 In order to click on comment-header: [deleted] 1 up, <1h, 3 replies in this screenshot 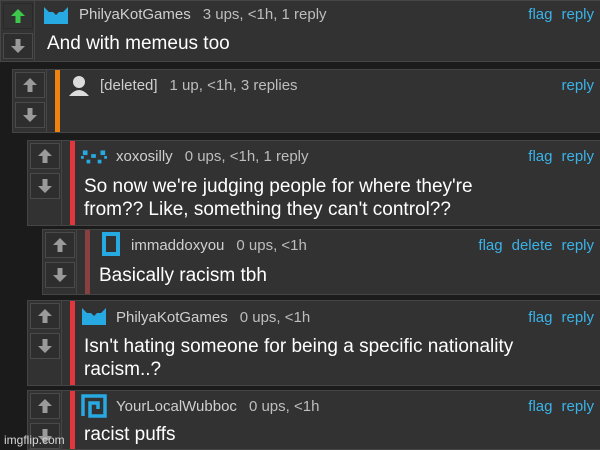, I will do `click(199, 85)`.